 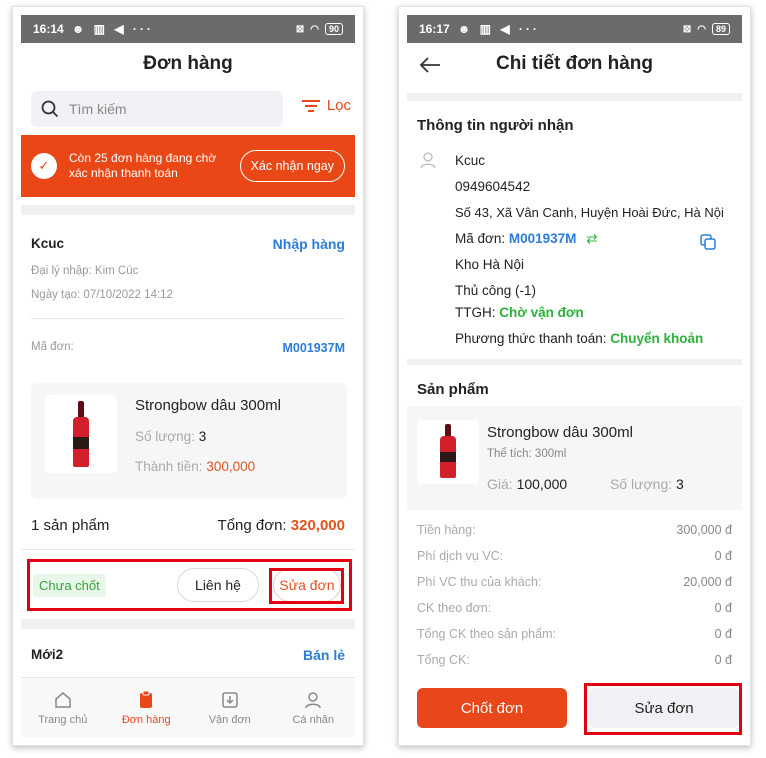 I want to click on confirm-now-button: Xác nhận ngay, so click(x=292, y=166).